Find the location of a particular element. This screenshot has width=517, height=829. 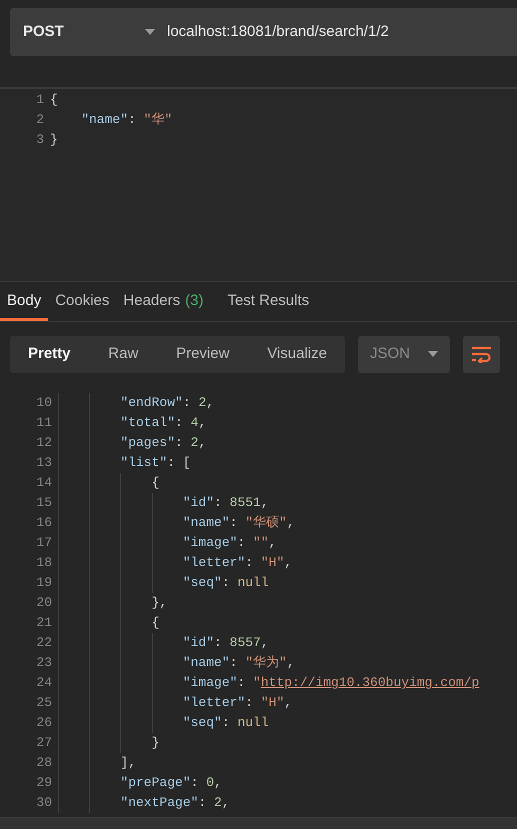

json-string: "华" is located at coordinates (158, 120).